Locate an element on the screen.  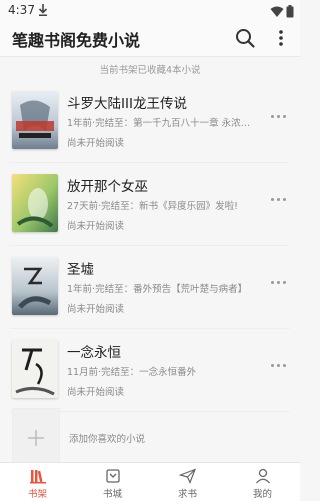
add-book-label: 添加你喜欢的小说 is located at coordinates (107, 439).